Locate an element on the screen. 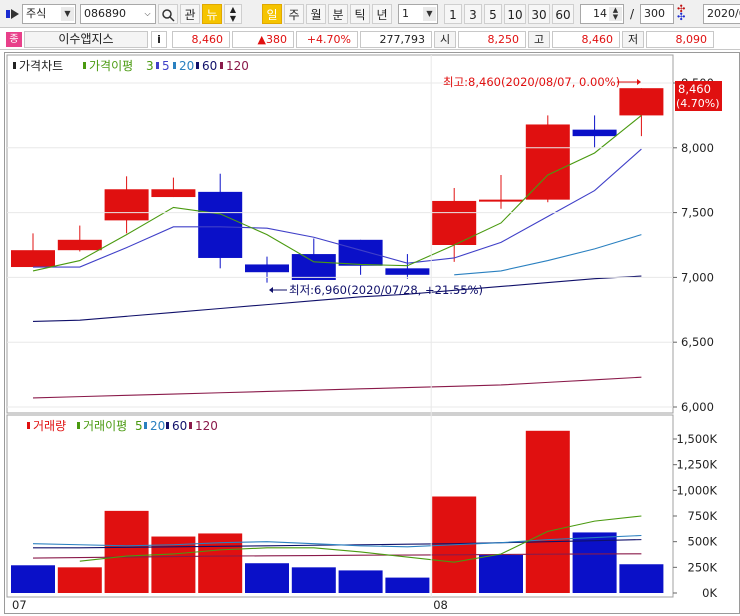 The image size is (740, 616). period-60: 60 is located at coordinates (563, 14).